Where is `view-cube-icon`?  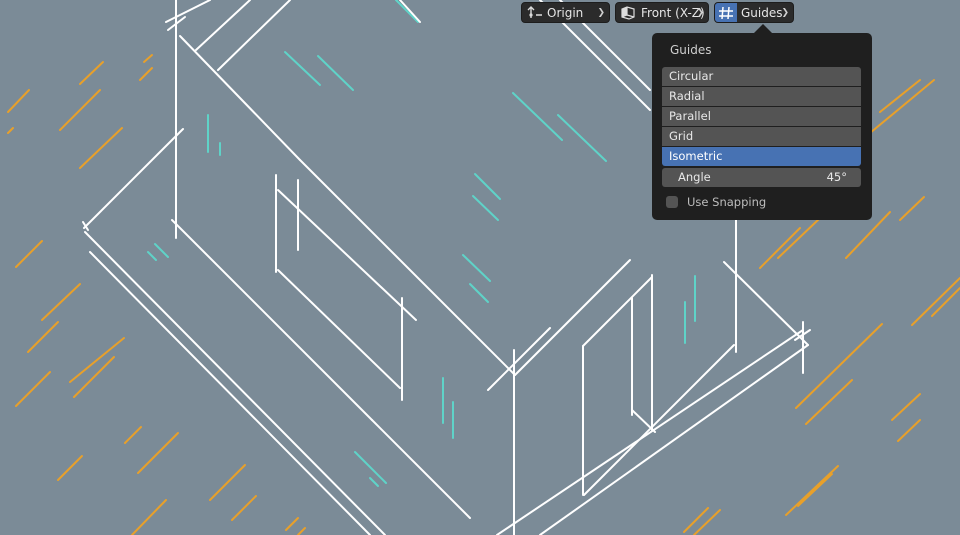 view-cube-icon is located at coordinates (628, 13).